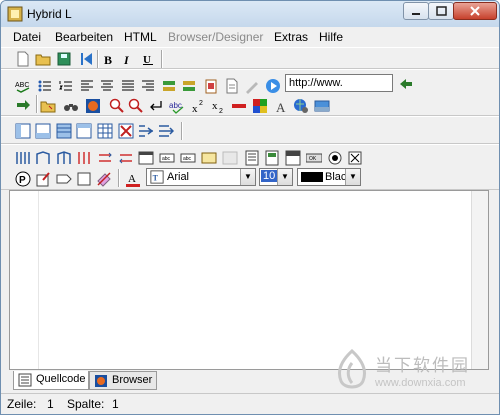 Image resolution: width=500 pixels, height=415 pixels. What do you see at coordinates (329, 177) in the screenshot?
I see `font-color-select: Black ▼` at bounding box center [329, 177].